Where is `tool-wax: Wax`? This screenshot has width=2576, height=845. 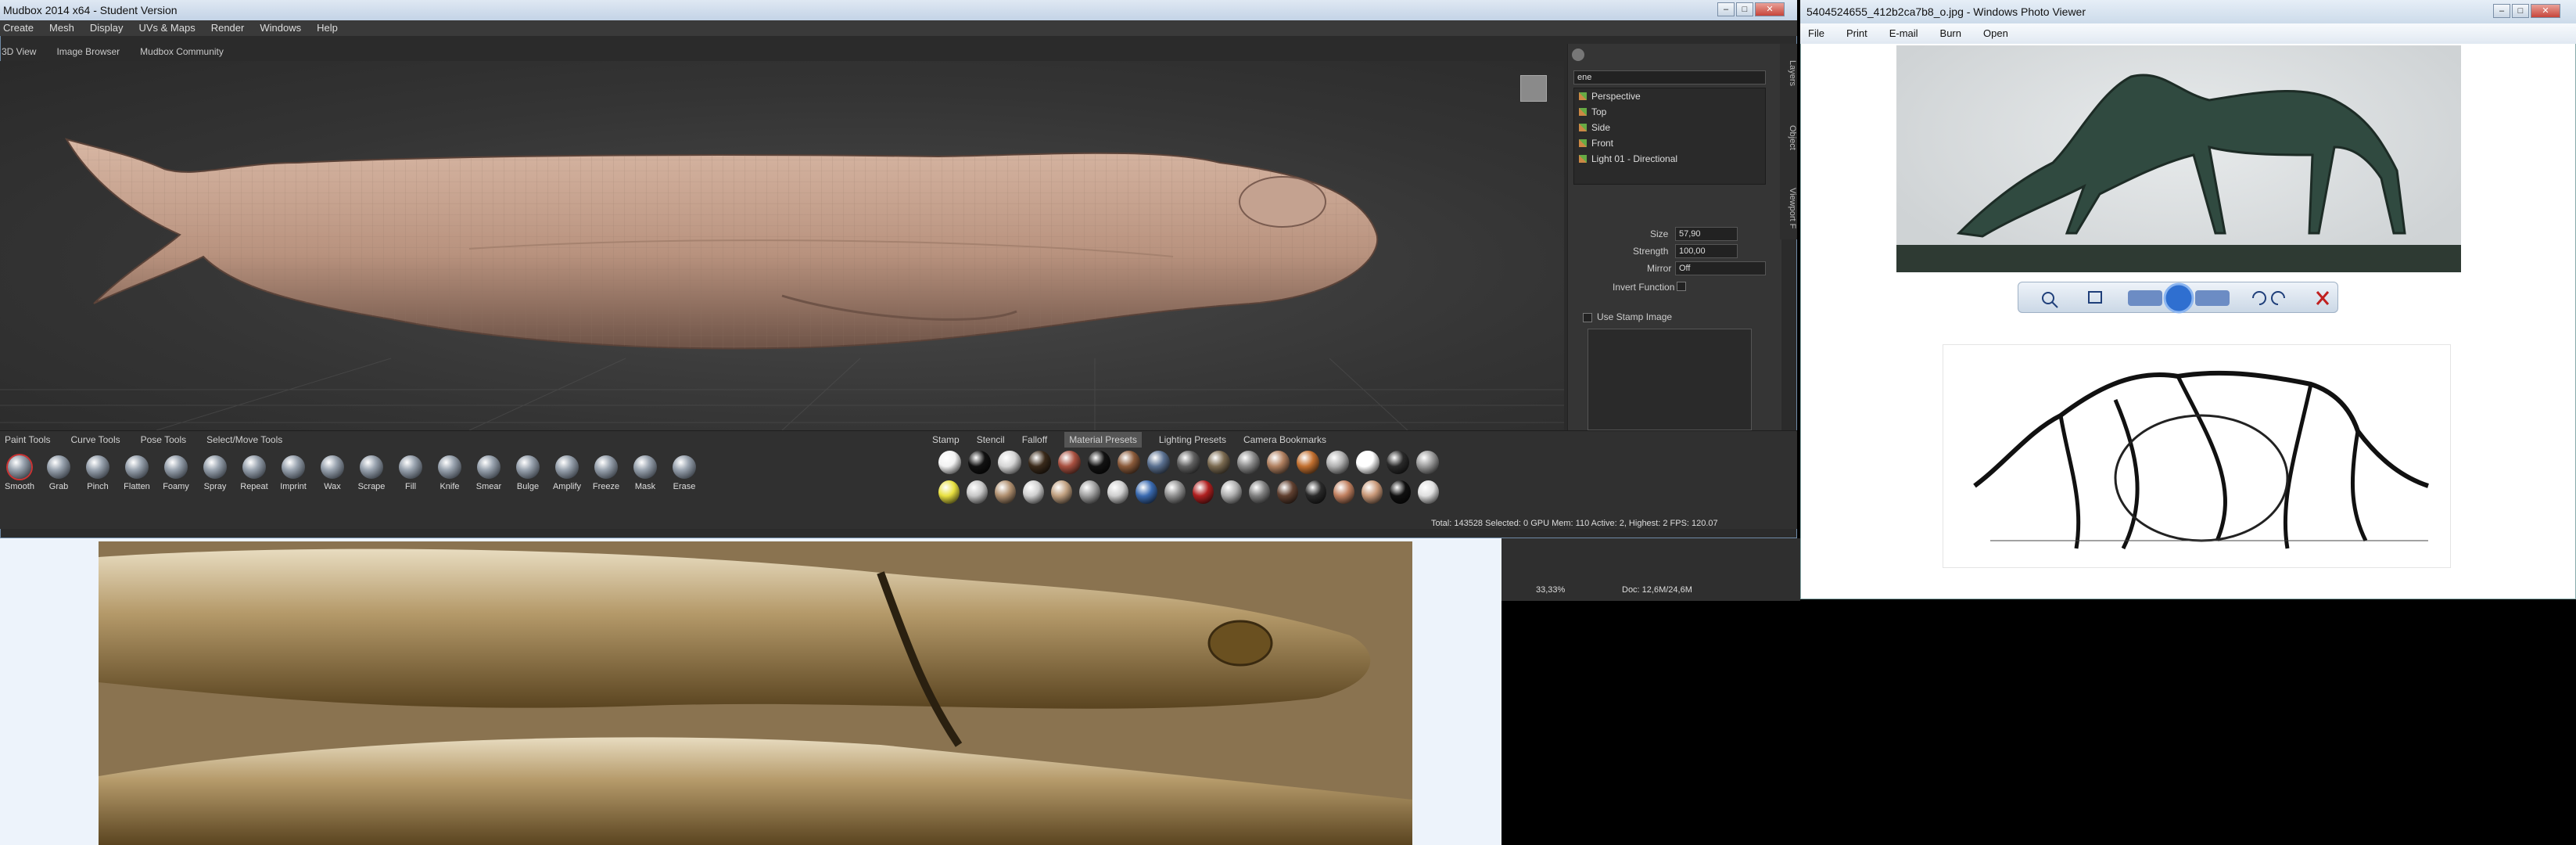 tool-wax: Wax is located at coordinates (332, 473).